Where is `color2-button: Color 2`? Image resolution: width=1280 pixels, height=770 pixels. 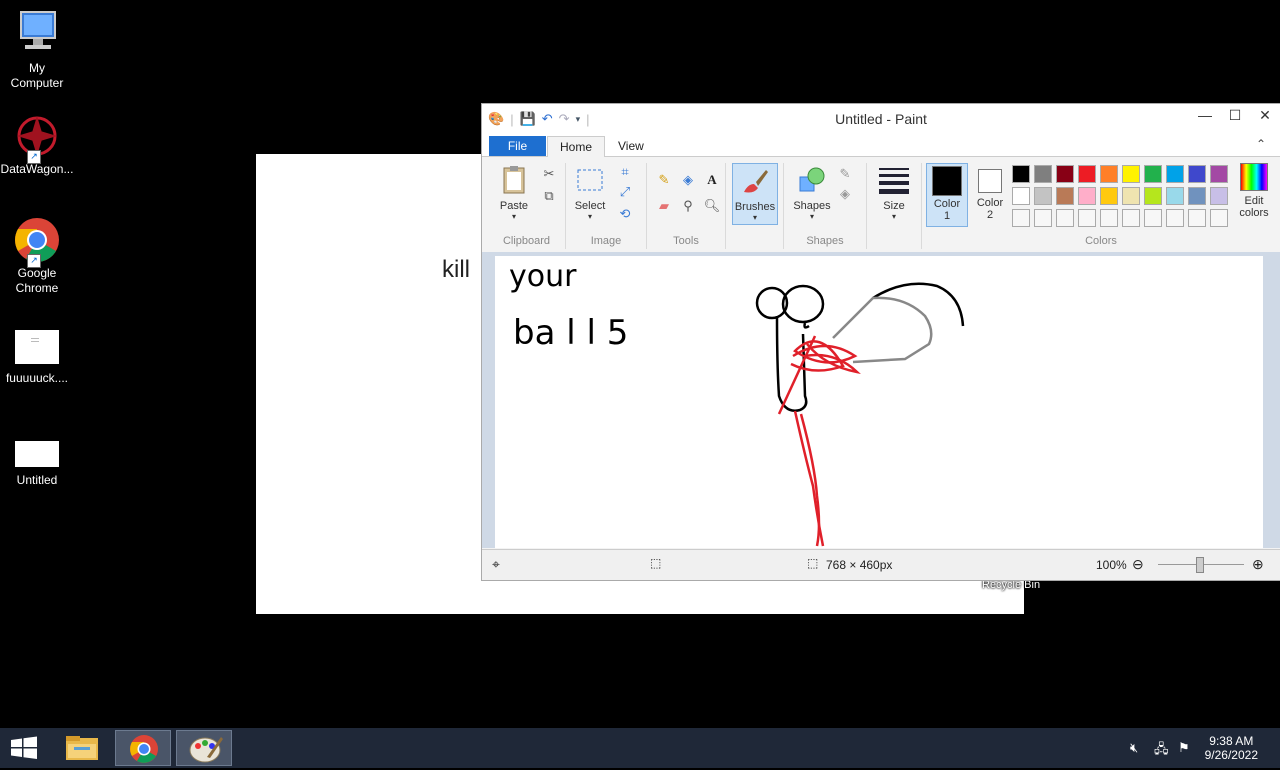 color2-button: Color 2 is located at coordinates (990, 193).